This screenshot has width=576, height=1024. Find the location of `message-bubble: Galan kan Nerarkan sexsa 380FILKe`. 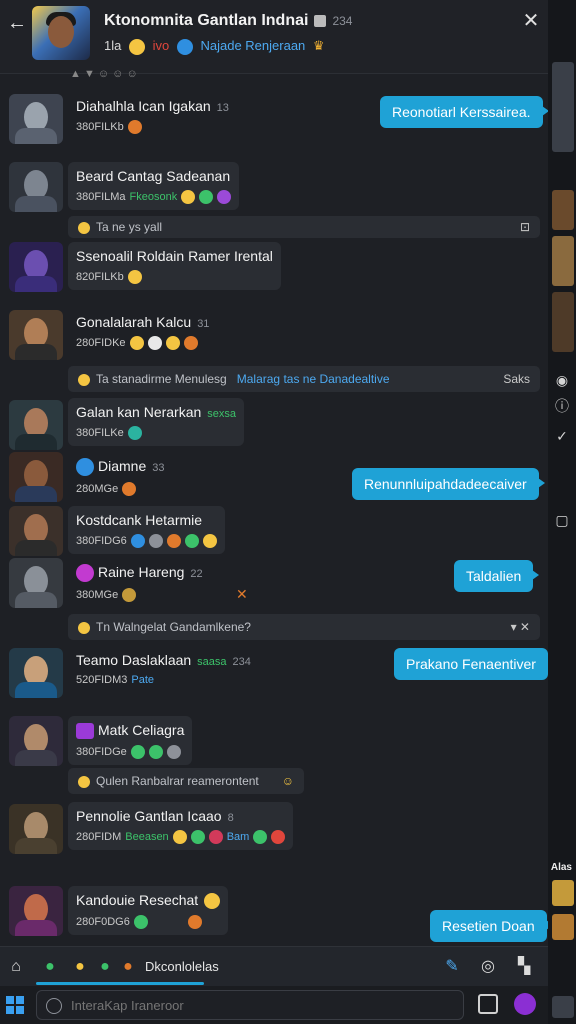

message-bubble: Galan kan Nerarkan sexsa 380FILKe is located at coordinates (156, 422).